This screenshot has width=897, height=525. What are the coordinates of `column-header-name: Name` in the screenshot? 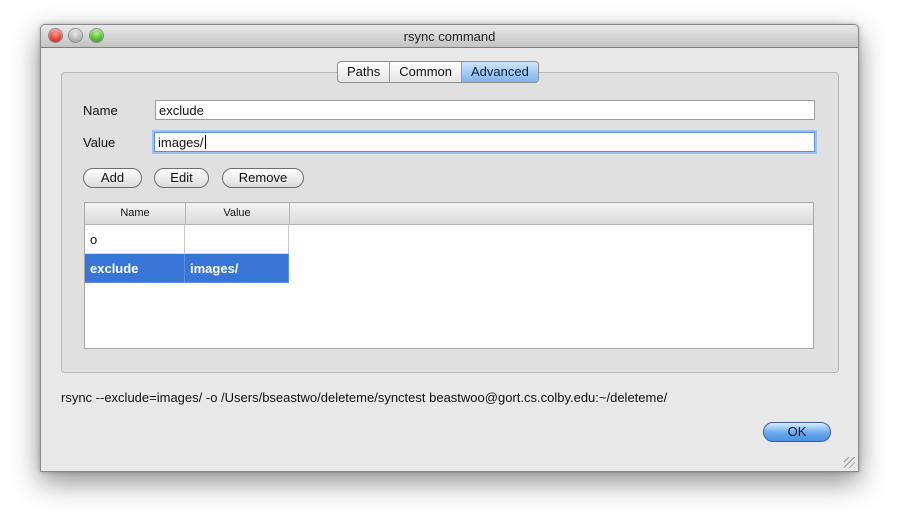 It's located at (135, 213).